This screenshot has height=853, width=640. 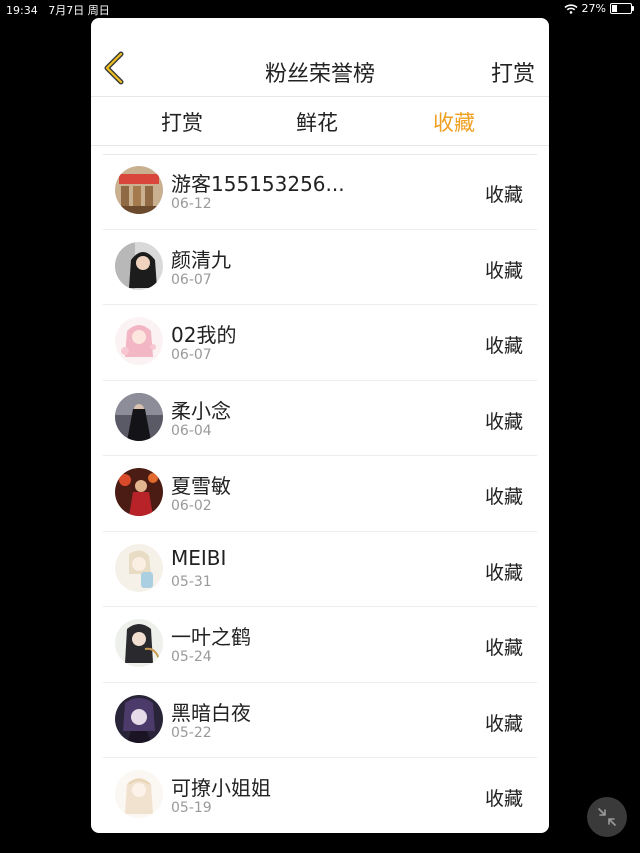 I want to click on tab-bar: 打赏 鲜花 收藏, so click(x=320, y=121).